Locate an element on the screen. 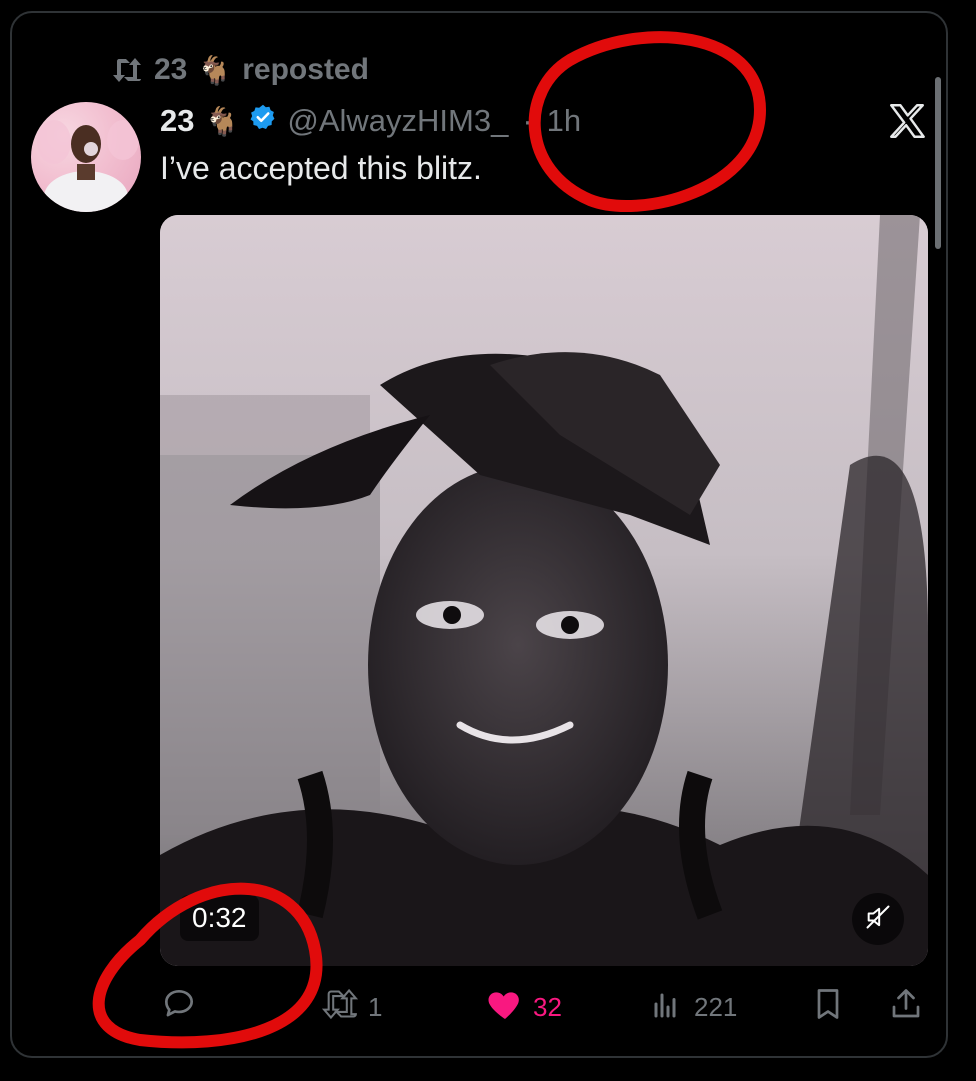  like-button: 32 is located at coordinates (523, 1007).